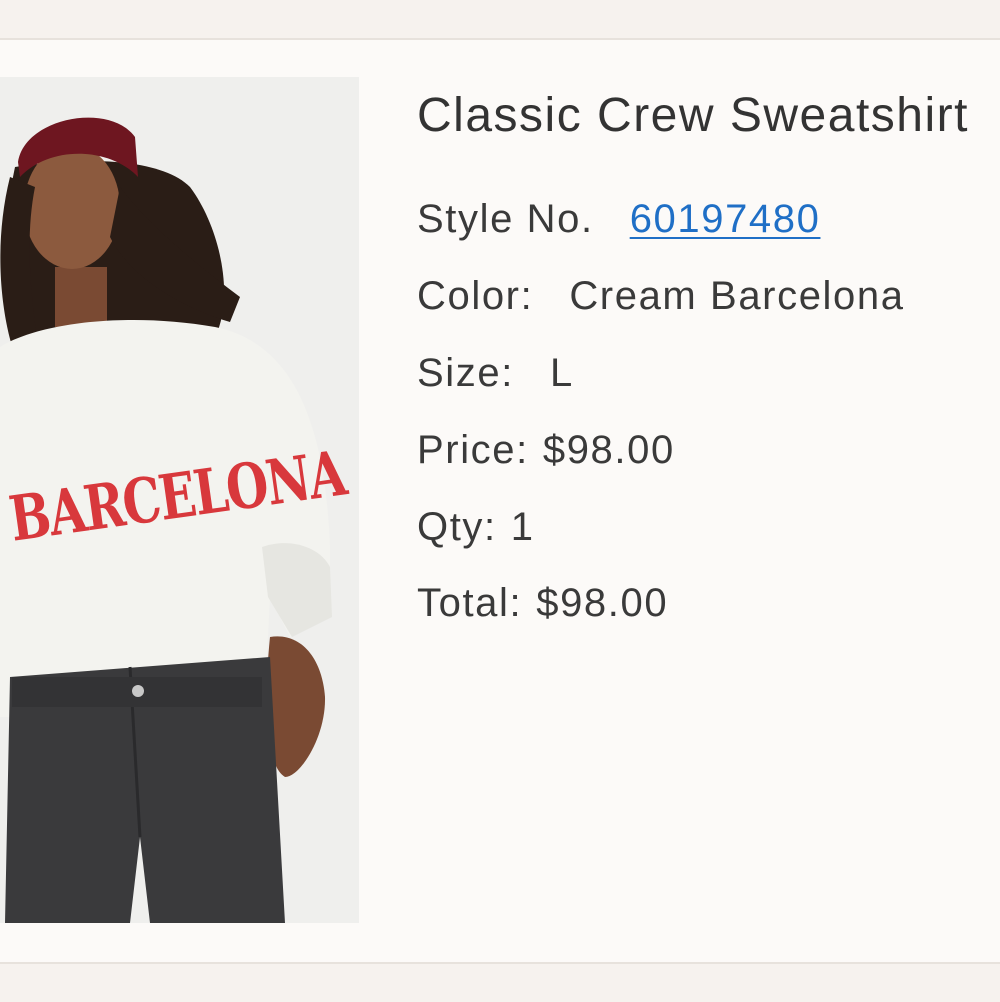  I want to click on bottom-divider-bar, so click(500, 982).